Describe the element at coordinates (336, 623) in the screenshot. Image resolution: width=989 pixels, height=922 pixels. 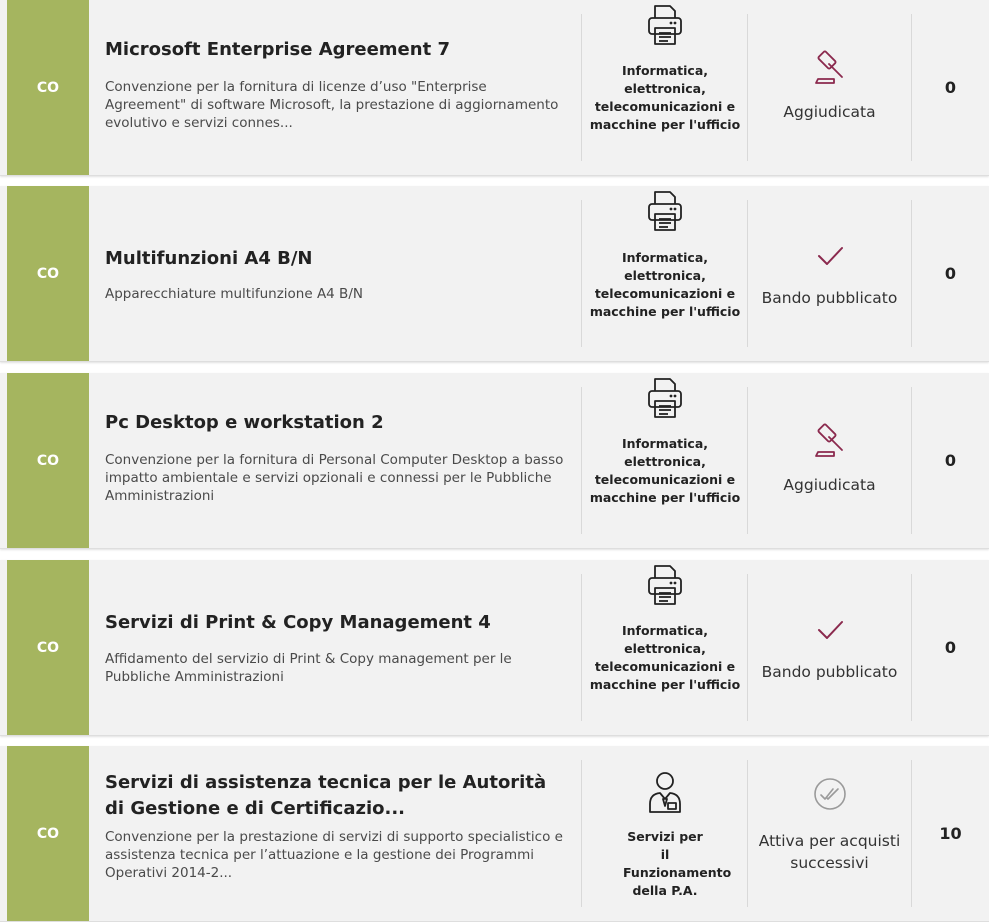
I see `item-title: Servizi di Print & Copy Management 4` at that location.